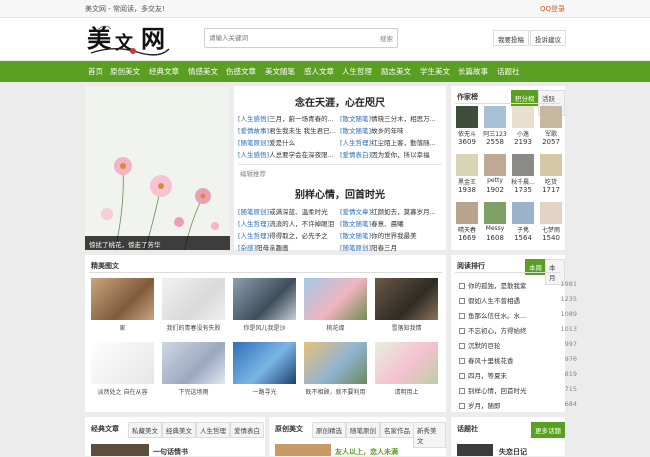 The image size is (650, 457). What do you see at coordinates (95, 71) in the screenshot?
I see `nav-home: 首页` at bounding box center [95, 71].